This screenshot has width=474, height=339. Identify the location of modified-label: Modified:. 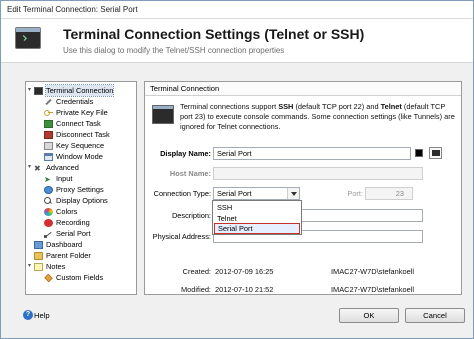
(196, 289).